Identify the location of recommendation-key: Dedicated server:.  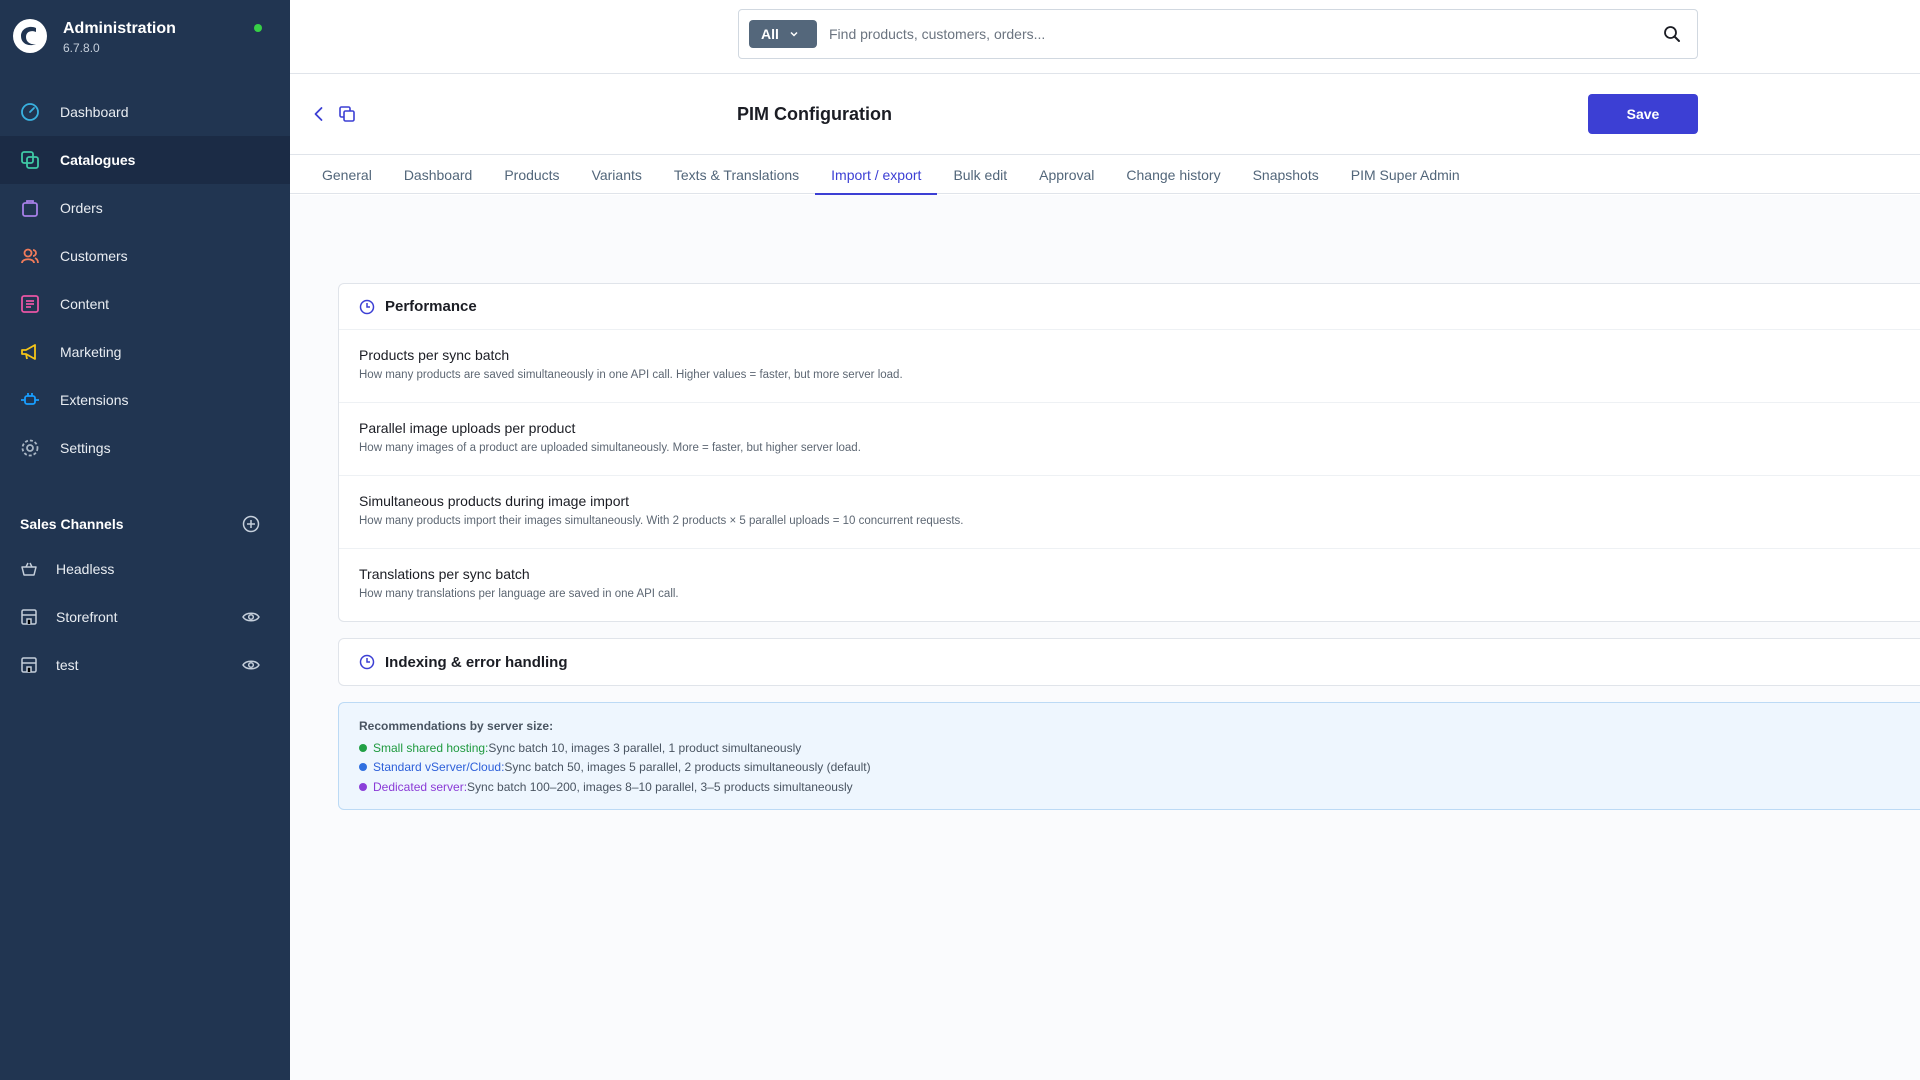
(420, 786).